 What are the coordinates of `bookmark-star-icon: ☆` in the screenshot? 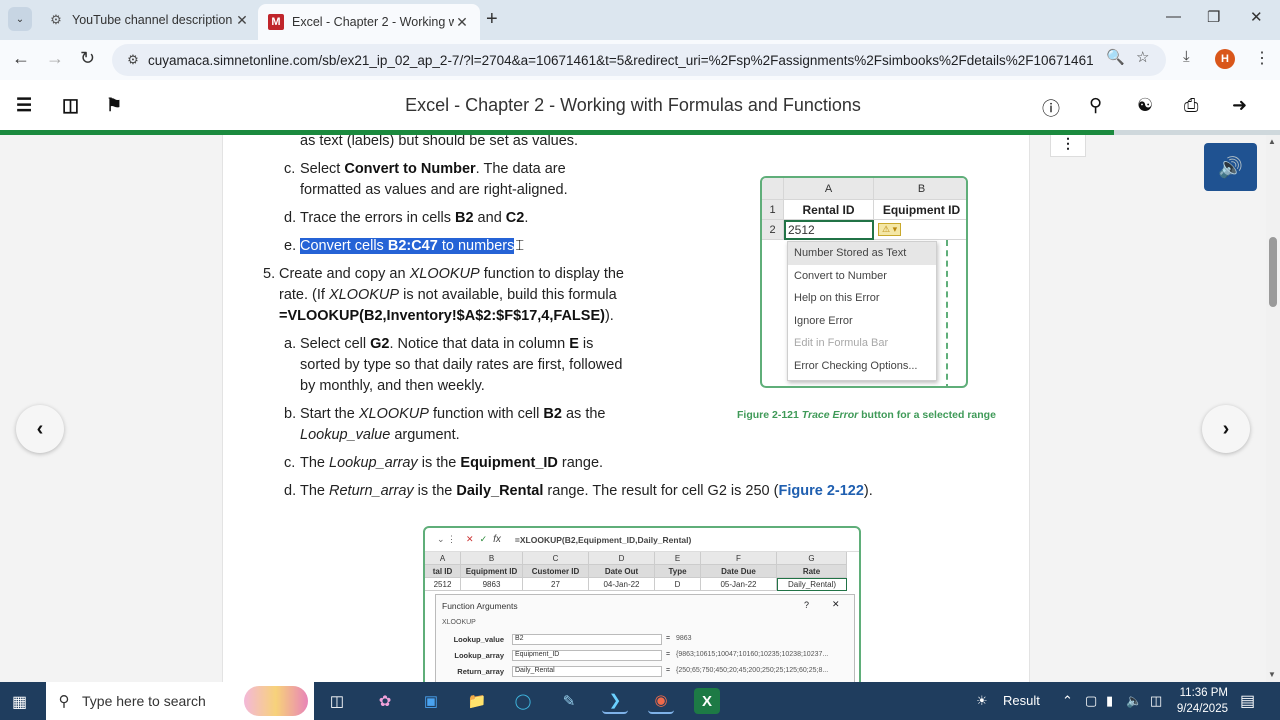 It's located at (1142, 57).